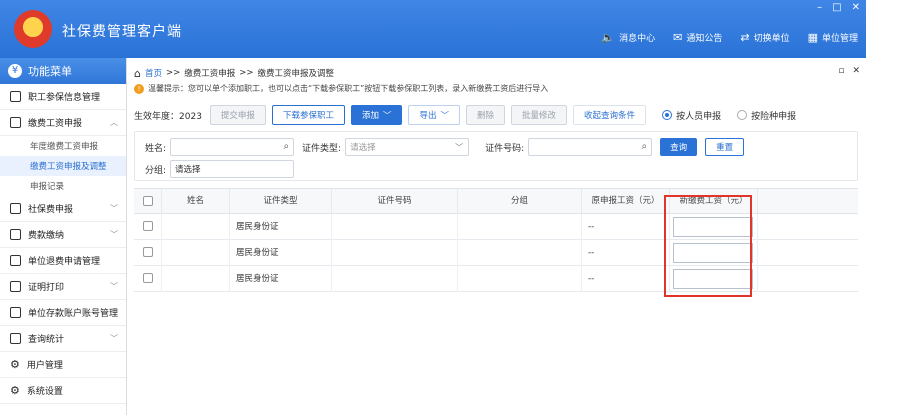 The width and height of the screenshot is (902, 415). Describe the element at coordinates (209, 73) in the screenshot. I see `breadcrumb-item: 缴费工资申报` at that location.